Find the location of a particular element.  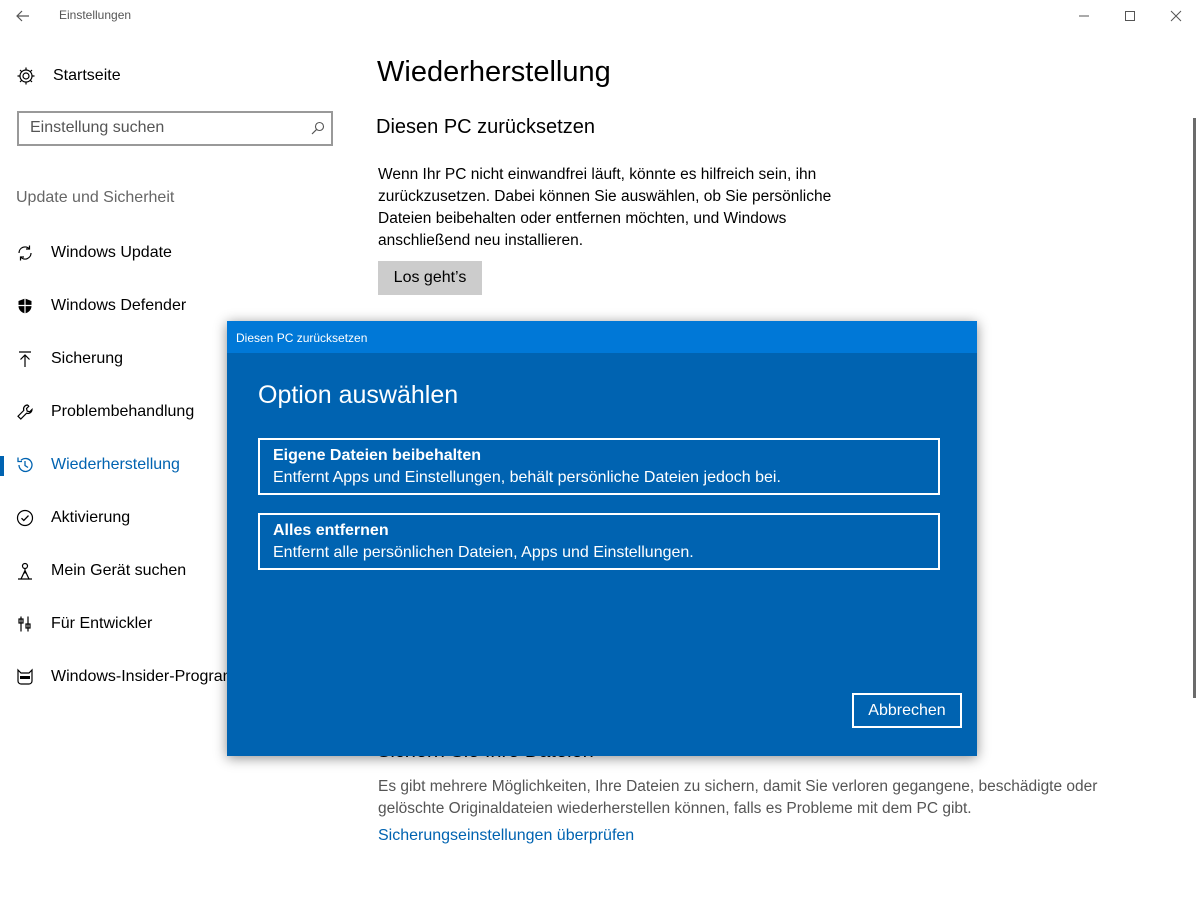

sidebar-item-label: Windows Defender is located at coordinates (119, 305).